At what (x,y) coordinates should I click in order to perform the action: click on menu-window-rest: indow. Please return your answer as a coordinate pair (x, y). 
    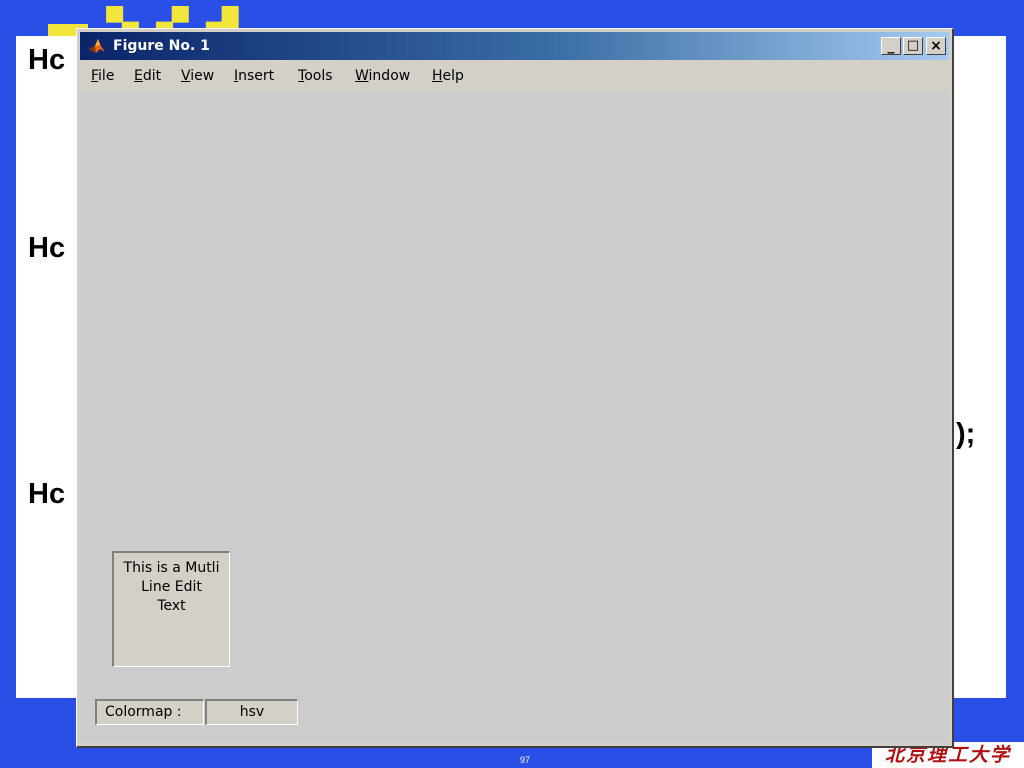
    Looking at the image, I should click on (389, 76).